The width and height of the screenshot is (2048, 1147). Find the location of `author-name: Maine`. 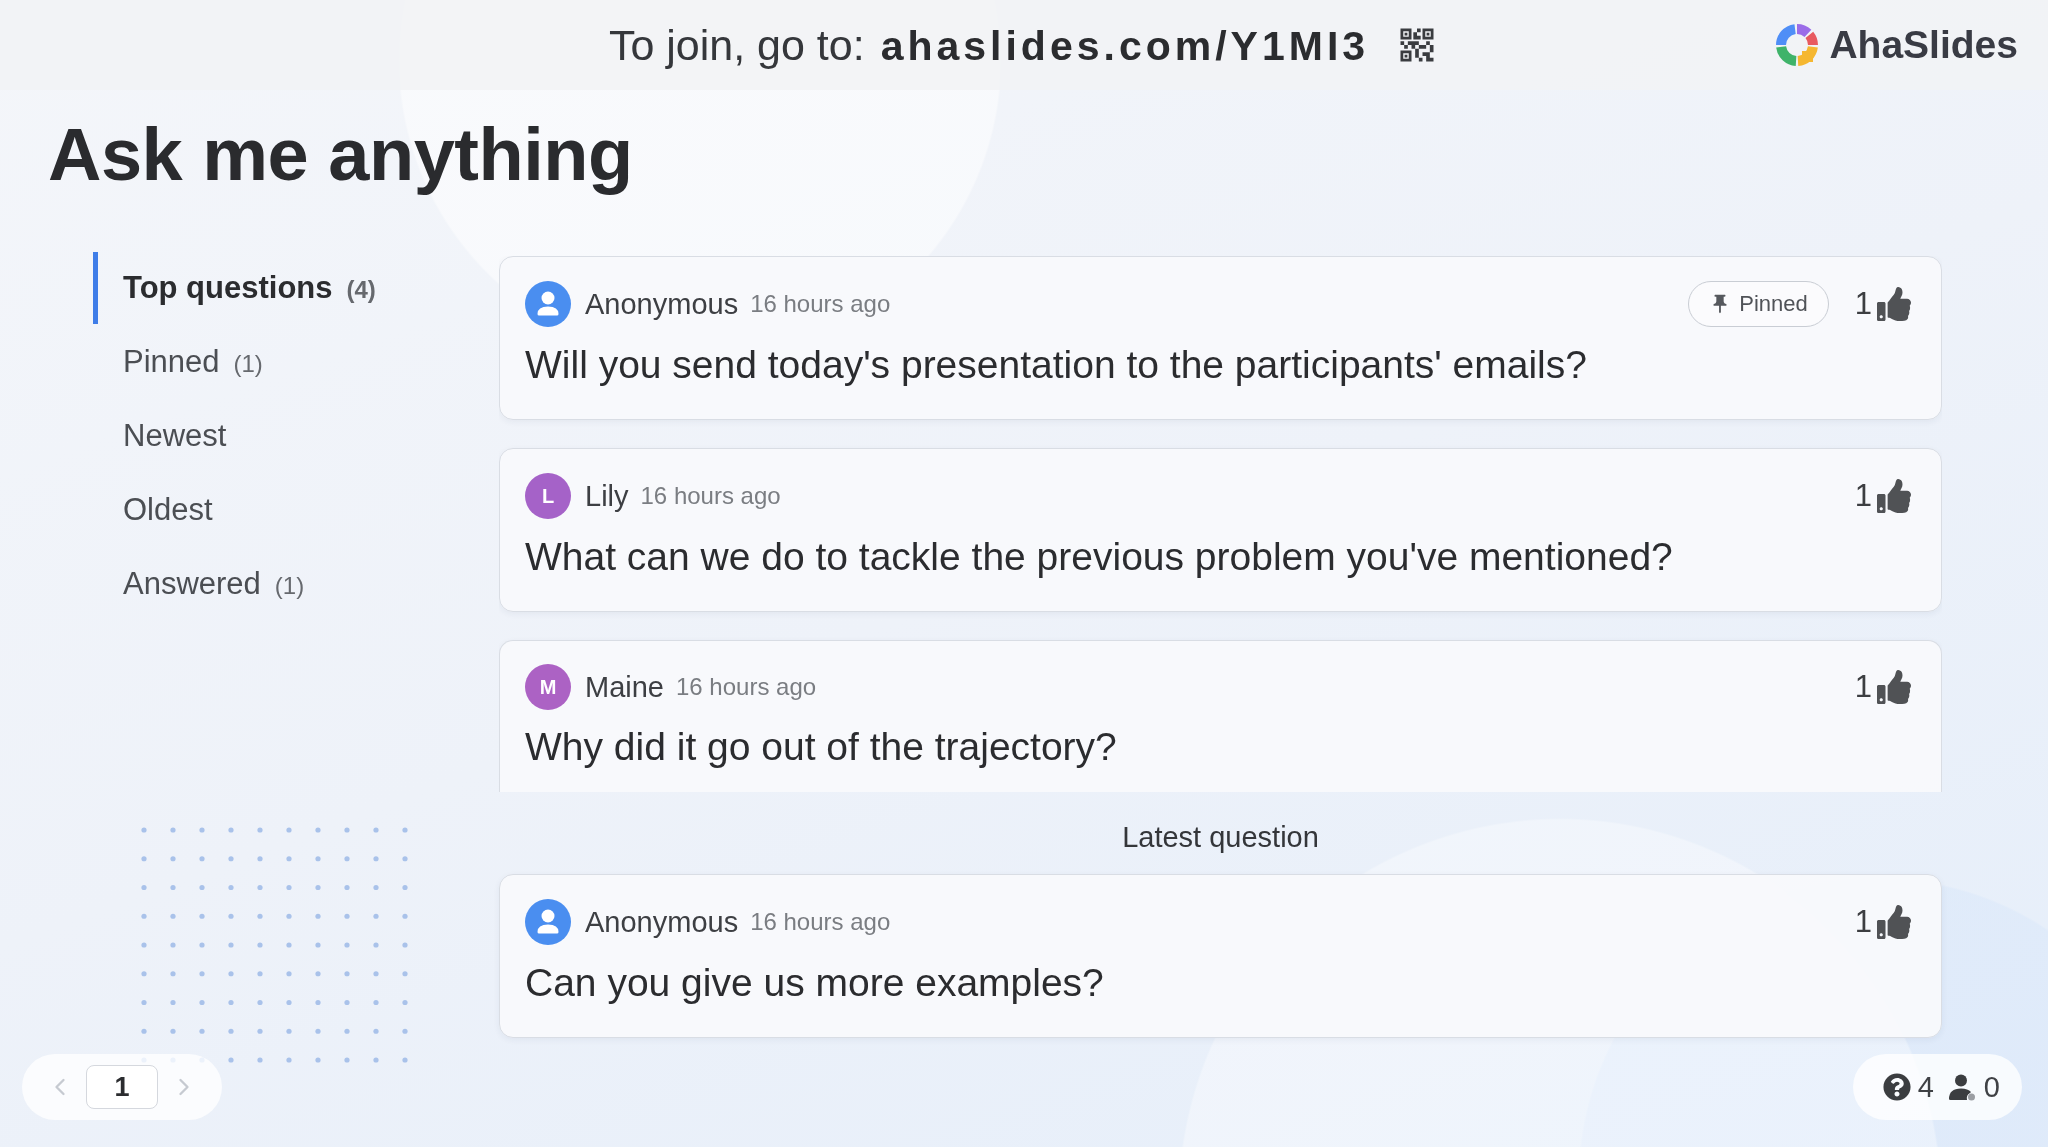

author-name: Maine is located at coordinates (624, 687).